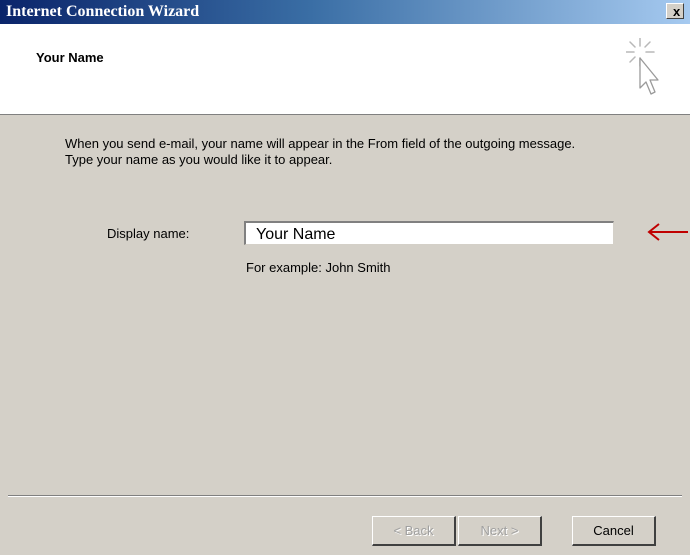 The height and width of the screenshot is (555, 690). Describe the element at coordinates (148, 233) in the screenshot. I see `display-name-label: Display name:` at that location.